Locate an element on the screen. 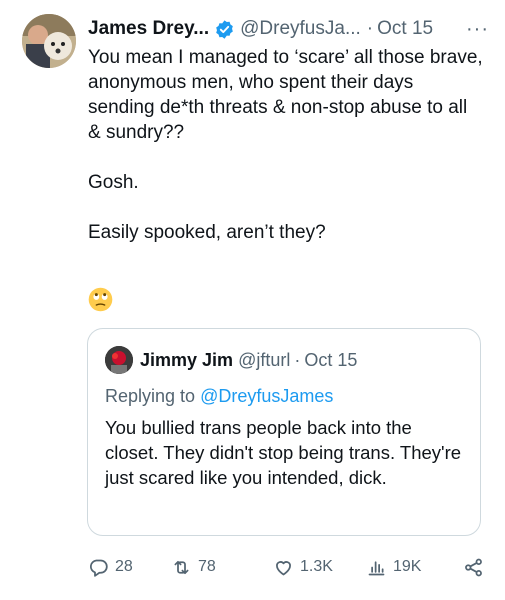 Image resolution: width=505 pixels, height=600 pixels. reply-button: 28 is located at coordinates (110, 567).